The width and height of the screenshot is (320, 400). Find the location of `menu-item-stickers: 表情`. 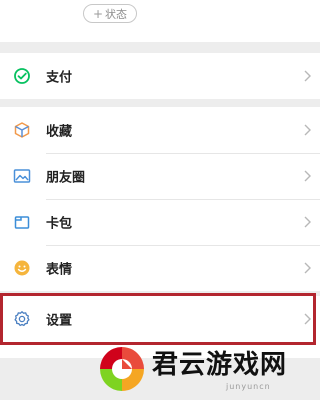

menu-item-stickers: 表情 is located at coordinates (160, 268).